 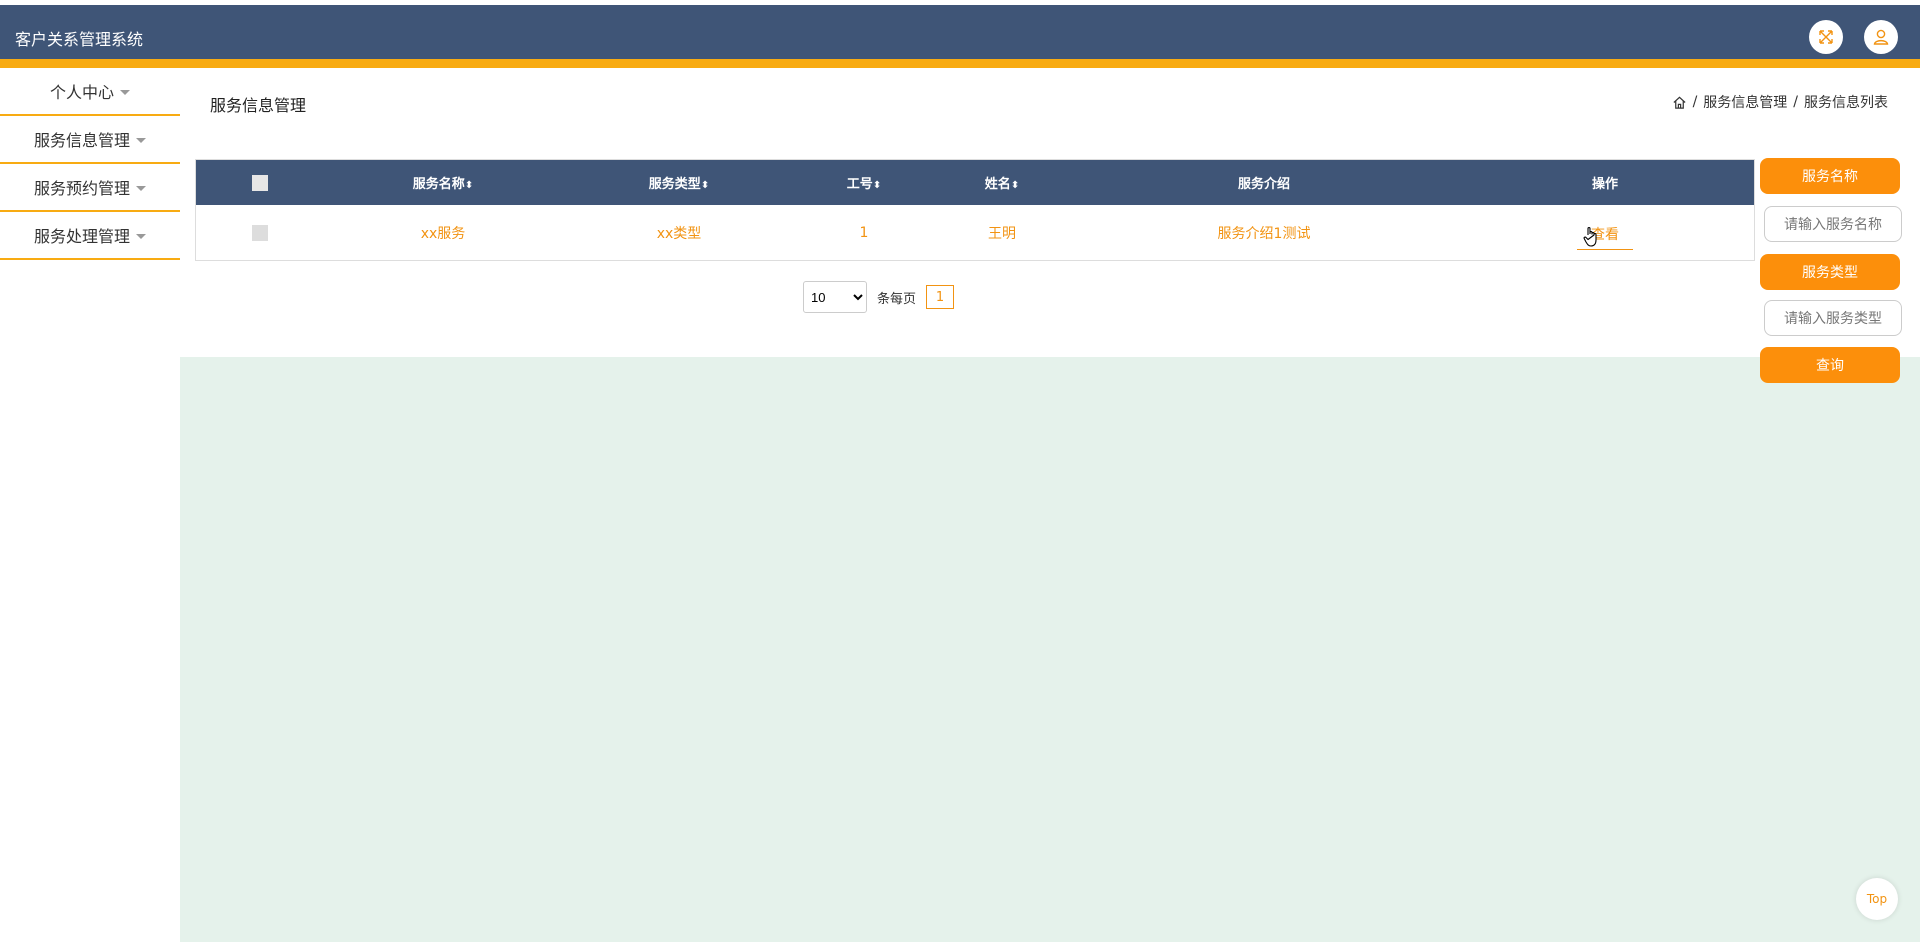 I want to click on hand-cursor-icon, so click(x=1590, y=237).